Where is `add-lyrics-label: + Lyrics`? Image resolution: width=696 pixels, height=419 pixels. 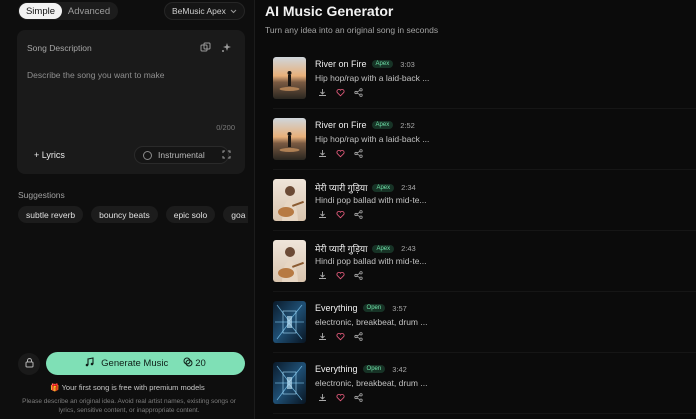 add-lyrics-label: + Lyrics is located at coordinates (49, 155).